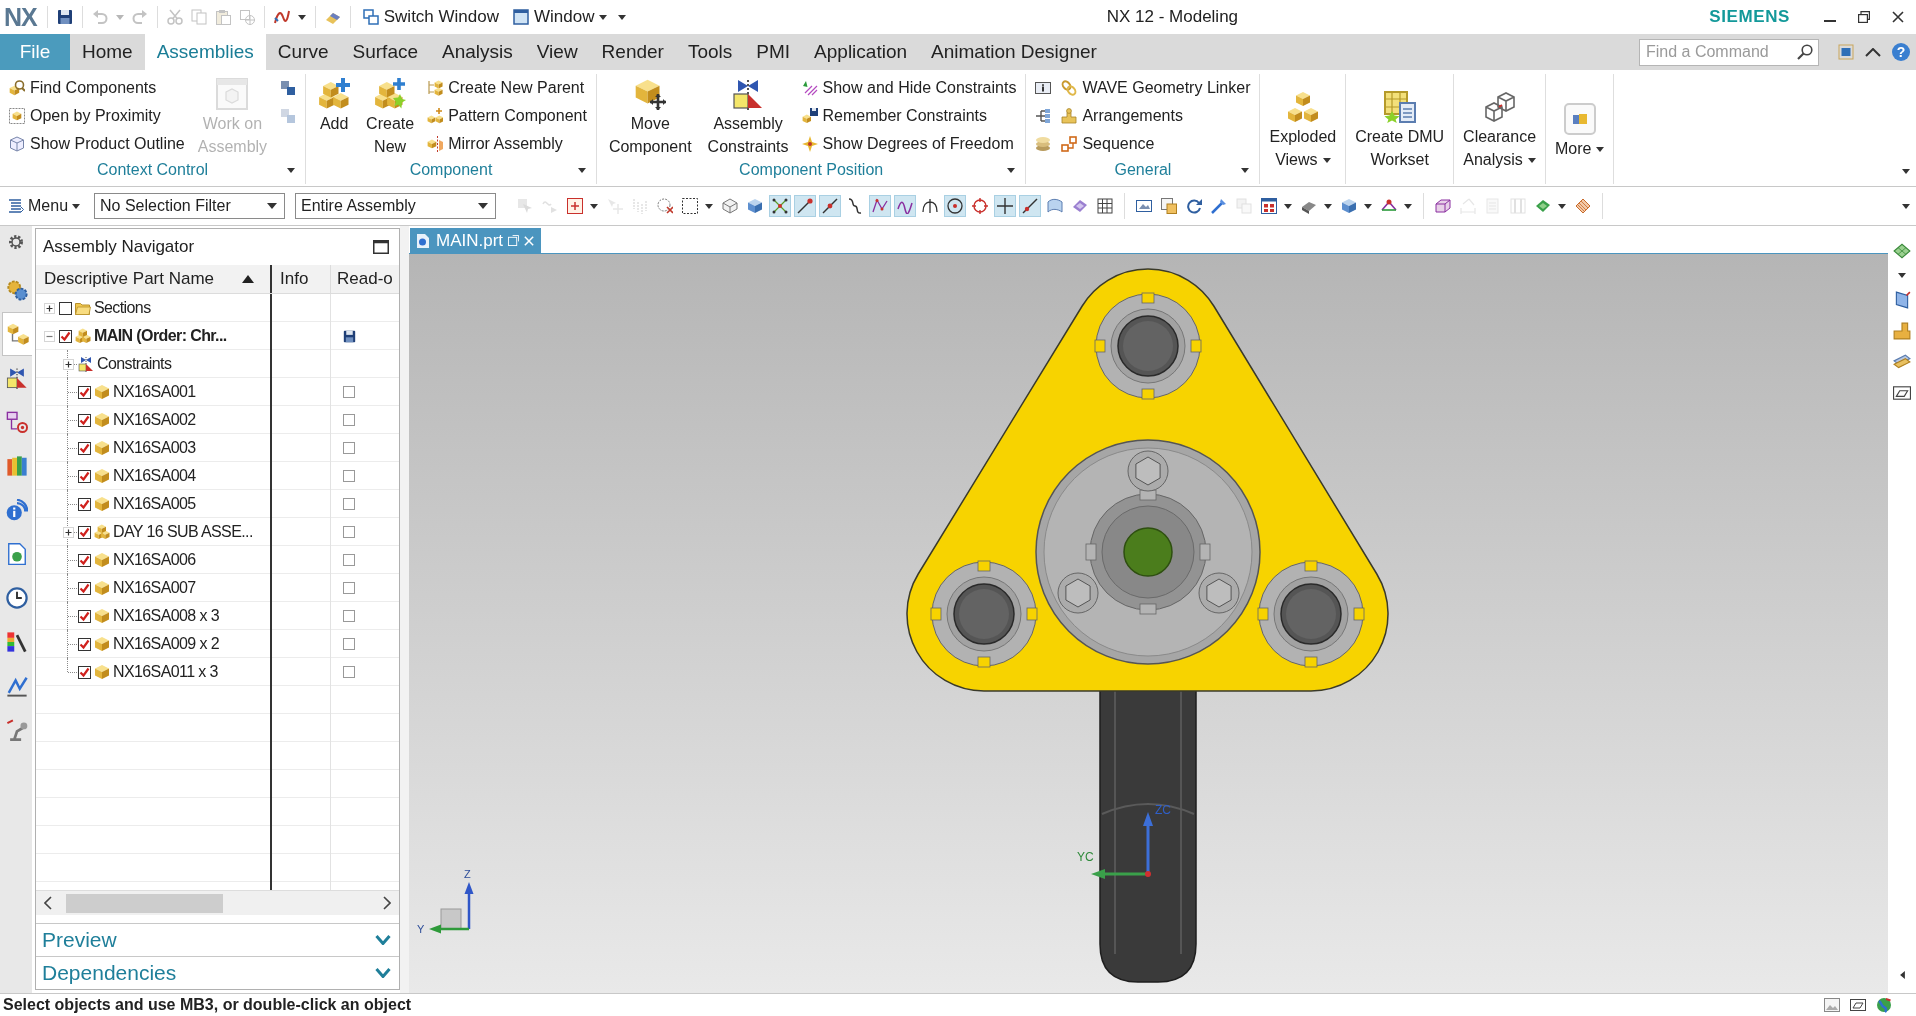 The image size is (1916, 1016). What do you see at coordinates (1902, 393) in the screenshot?
I see `screen-outline-icon` at bounding box center [1902, 393].